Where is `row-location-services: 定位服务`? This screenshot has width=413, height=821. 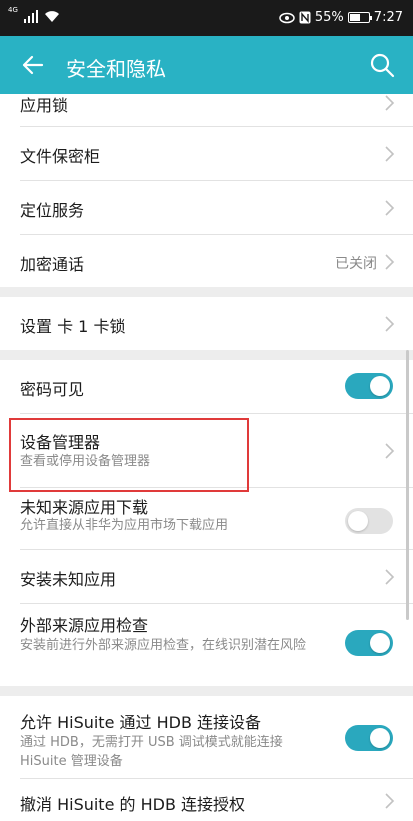 row-location-services: 定位服务 is located at coordinates (206, 207).